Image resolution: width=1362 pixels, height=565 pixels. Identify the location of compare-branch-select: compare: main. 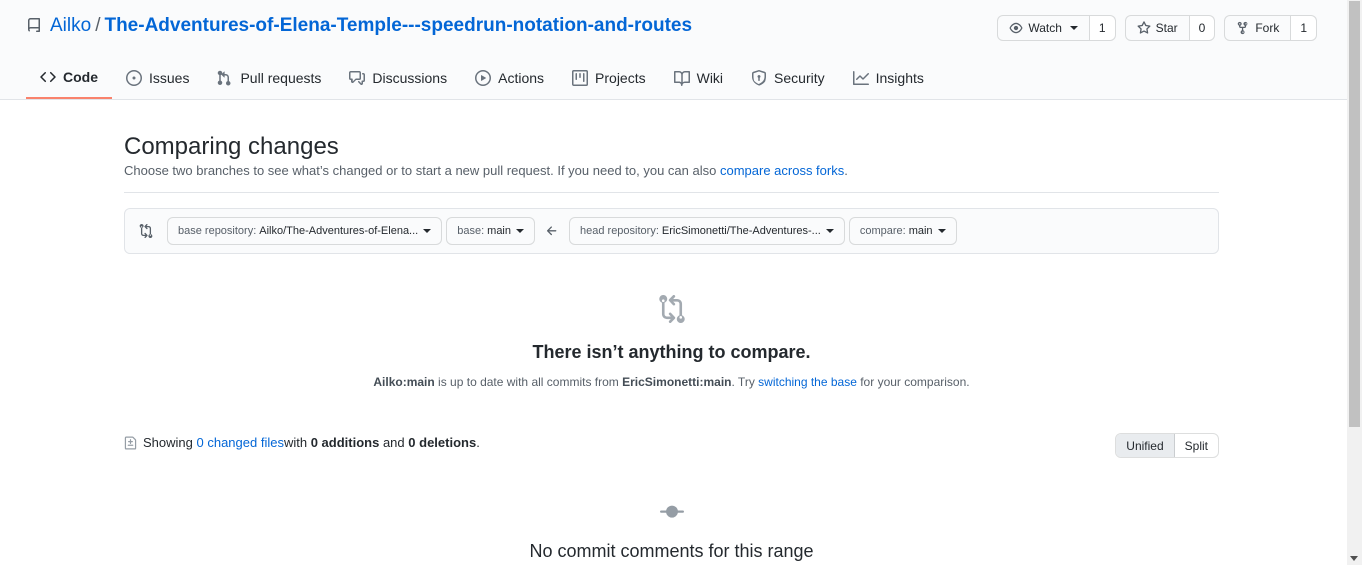
(902, 231).